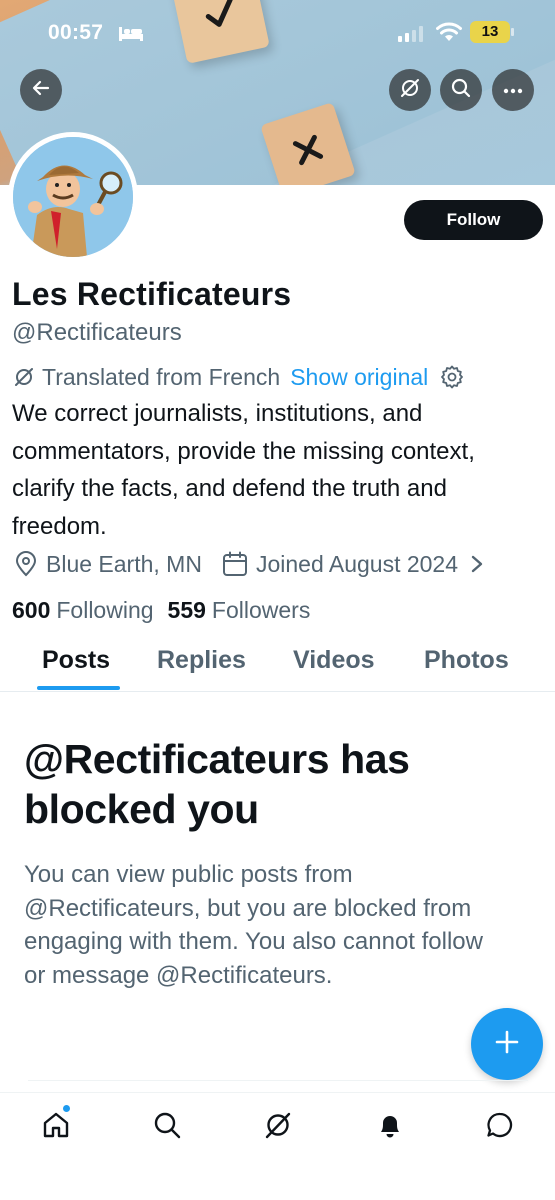 Image resolution: width=555 pixels, height=1200 pixels. I want to click on profile-avatar, so click(73, 197).